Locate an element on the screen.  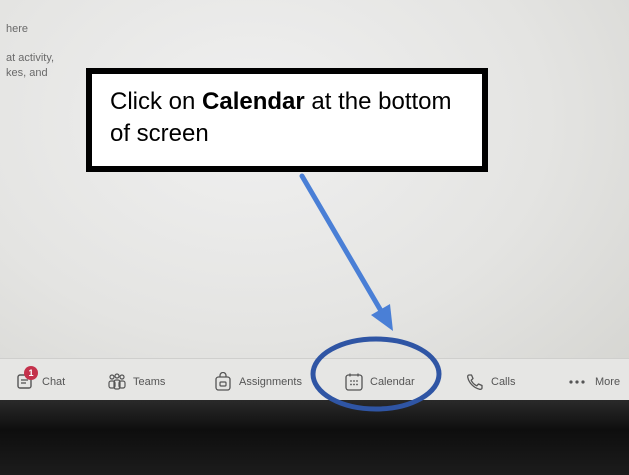
chat-icon: 1 is located at coordinates (27, 379).